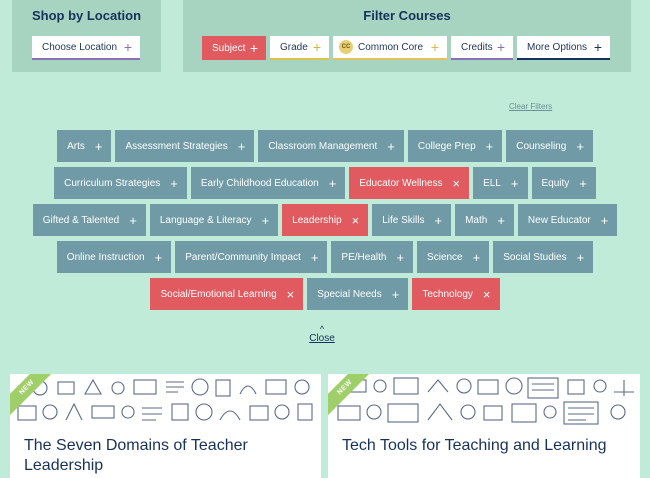 The image size is (650, 478). I want to click on subject-tag: College Prep +, so click(455, 146).